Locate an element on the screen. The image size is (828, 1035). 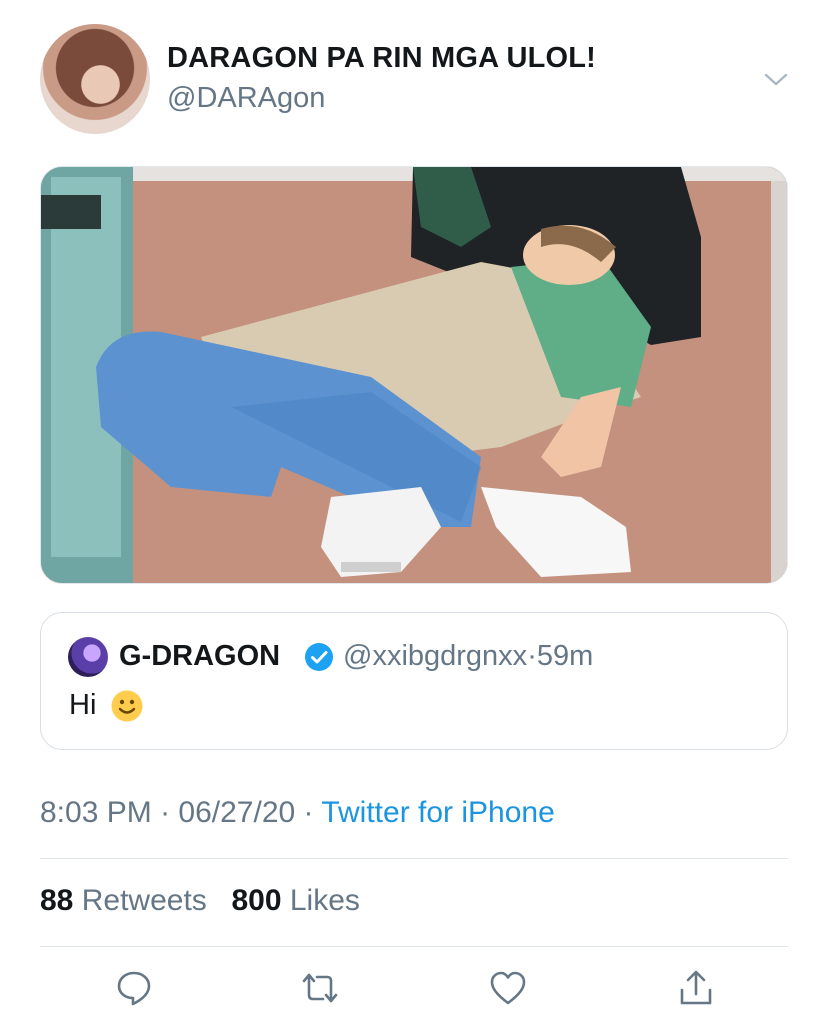
like-button is located at coordinates (508, 988).